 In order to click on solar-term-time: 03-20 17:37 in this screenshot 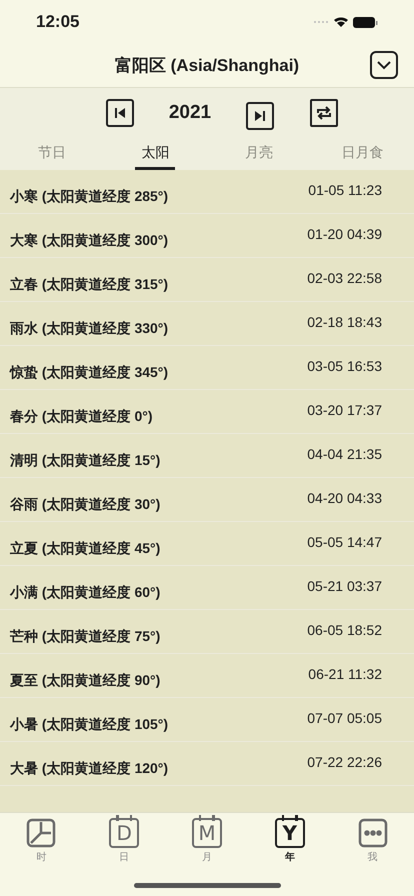, I will do `click(344, 410)`.